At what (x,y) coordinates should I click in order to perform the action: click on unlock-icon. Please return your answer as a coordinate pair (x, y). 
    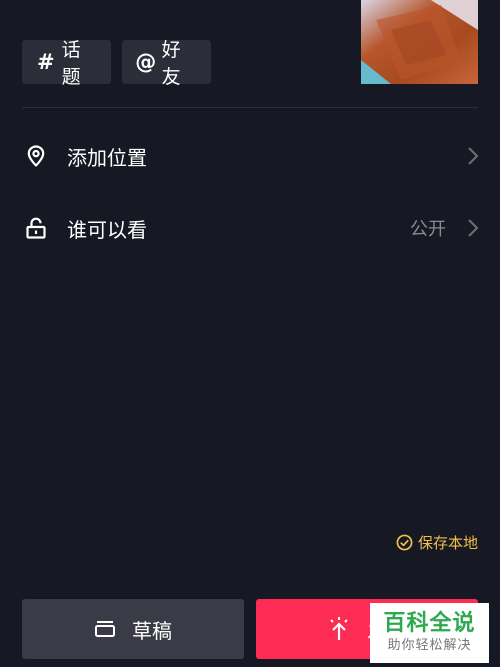
    Looking at the image, I should click on (36, 228).